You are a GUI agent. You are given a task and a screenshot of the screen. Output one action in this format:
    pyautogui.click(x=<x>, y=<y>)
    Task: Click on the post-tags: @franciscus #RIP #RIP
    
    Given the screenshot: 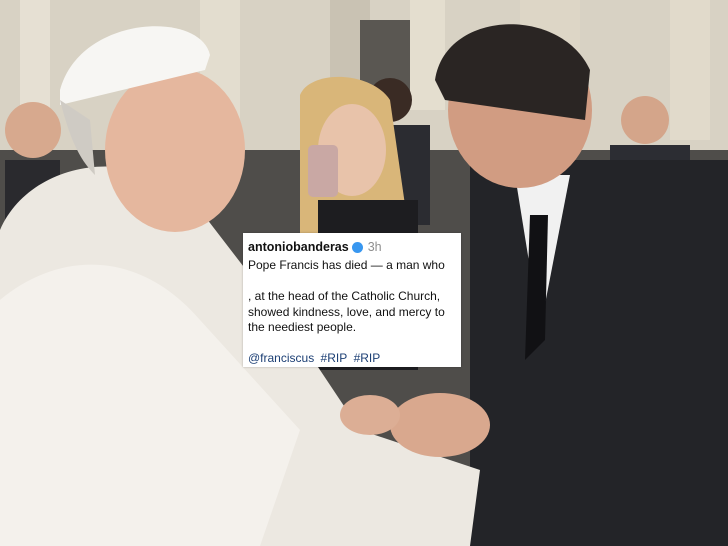 What is the action you would take?
    pyautogui.click(x=350, y=358)
    